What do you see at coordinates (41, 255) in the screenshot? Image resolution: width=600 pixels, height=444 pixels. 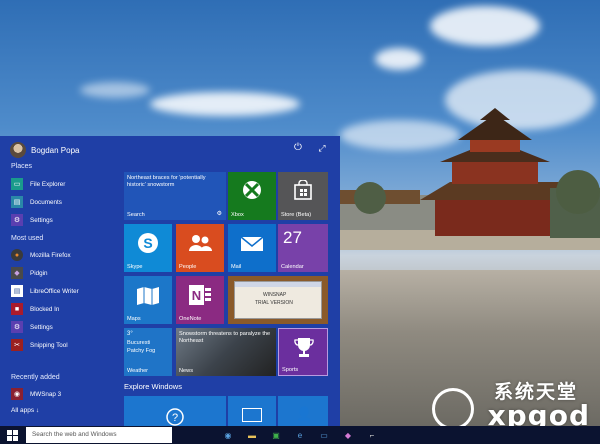 I see `menu-item-firefox: ● Mozilla Firefox` at bounding box center [41, 255].